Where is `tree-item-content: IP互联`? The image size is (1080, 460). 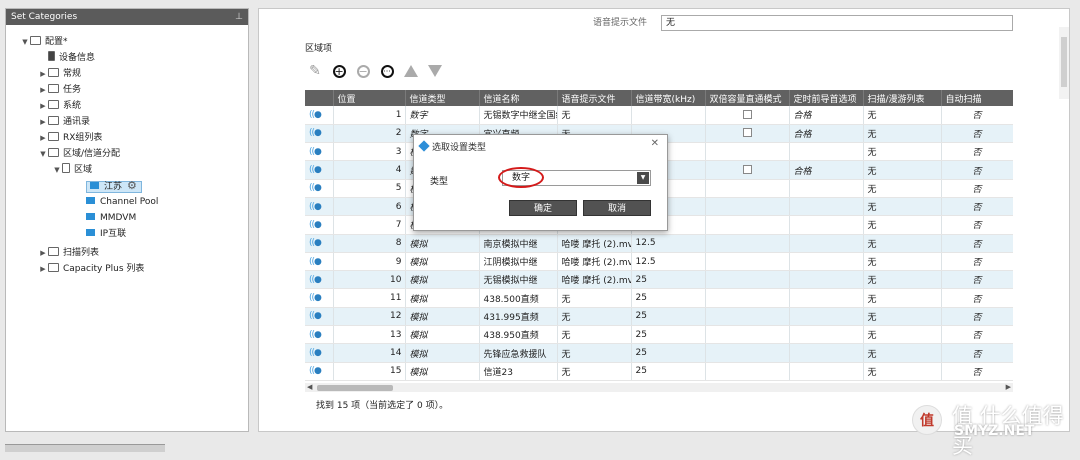 tree-item-content: IP互联 is located at coordinates (106, 234).